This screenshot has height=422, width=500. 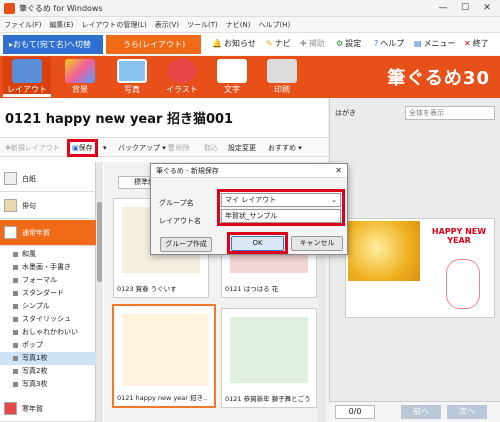 I want to click on ribbon-photo-button: 写真, so click(x=132, y=77).